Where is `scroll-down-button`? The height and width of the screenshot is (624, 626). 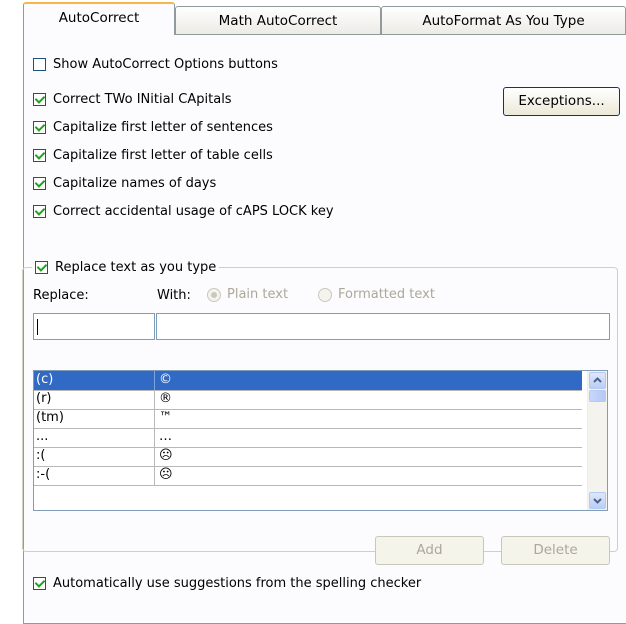
scroll-down-button is located at coordinates (597, 500).